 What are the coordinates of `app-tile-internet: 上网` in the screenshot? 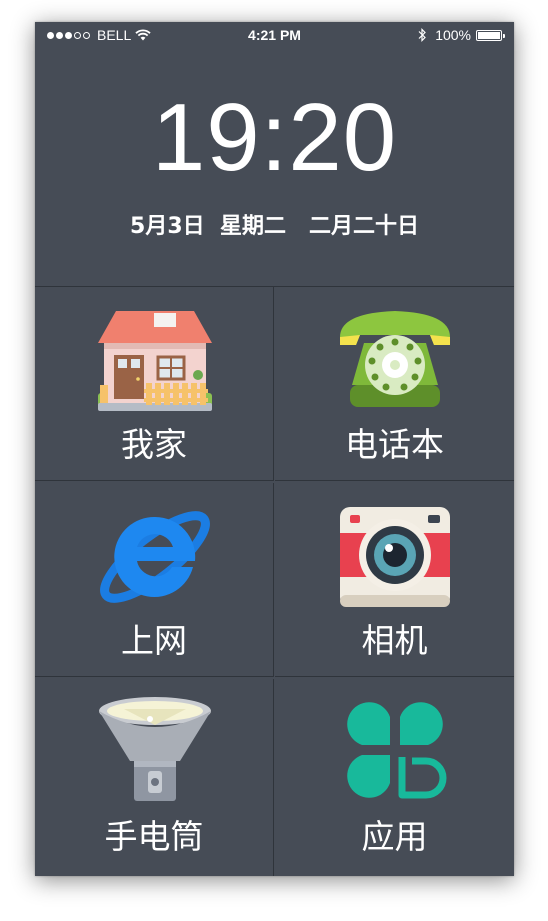 It's located at (154, 580).